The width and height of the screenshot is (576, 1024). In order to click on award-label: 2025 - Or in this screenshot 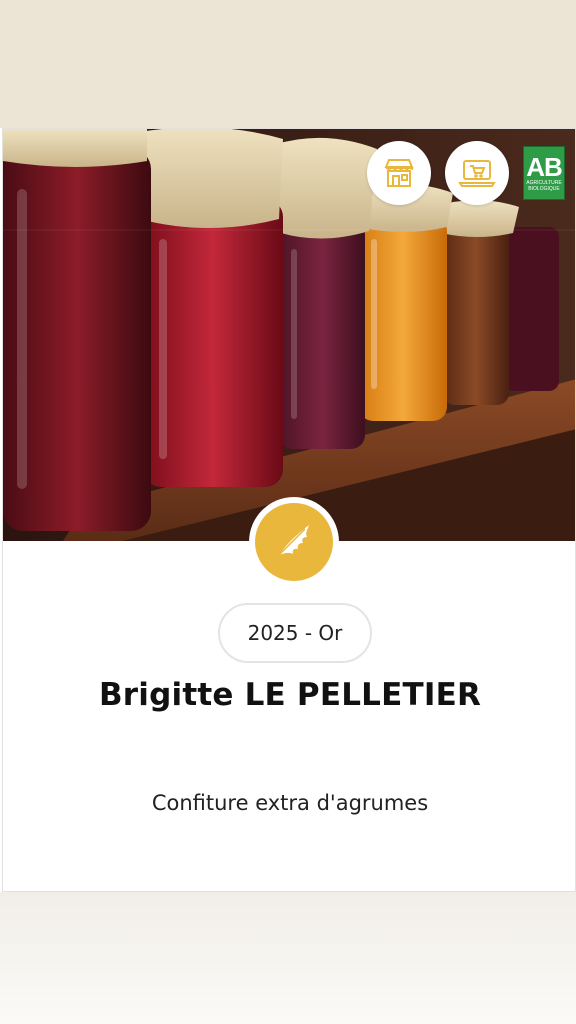, I will do `click(295, 633)`.